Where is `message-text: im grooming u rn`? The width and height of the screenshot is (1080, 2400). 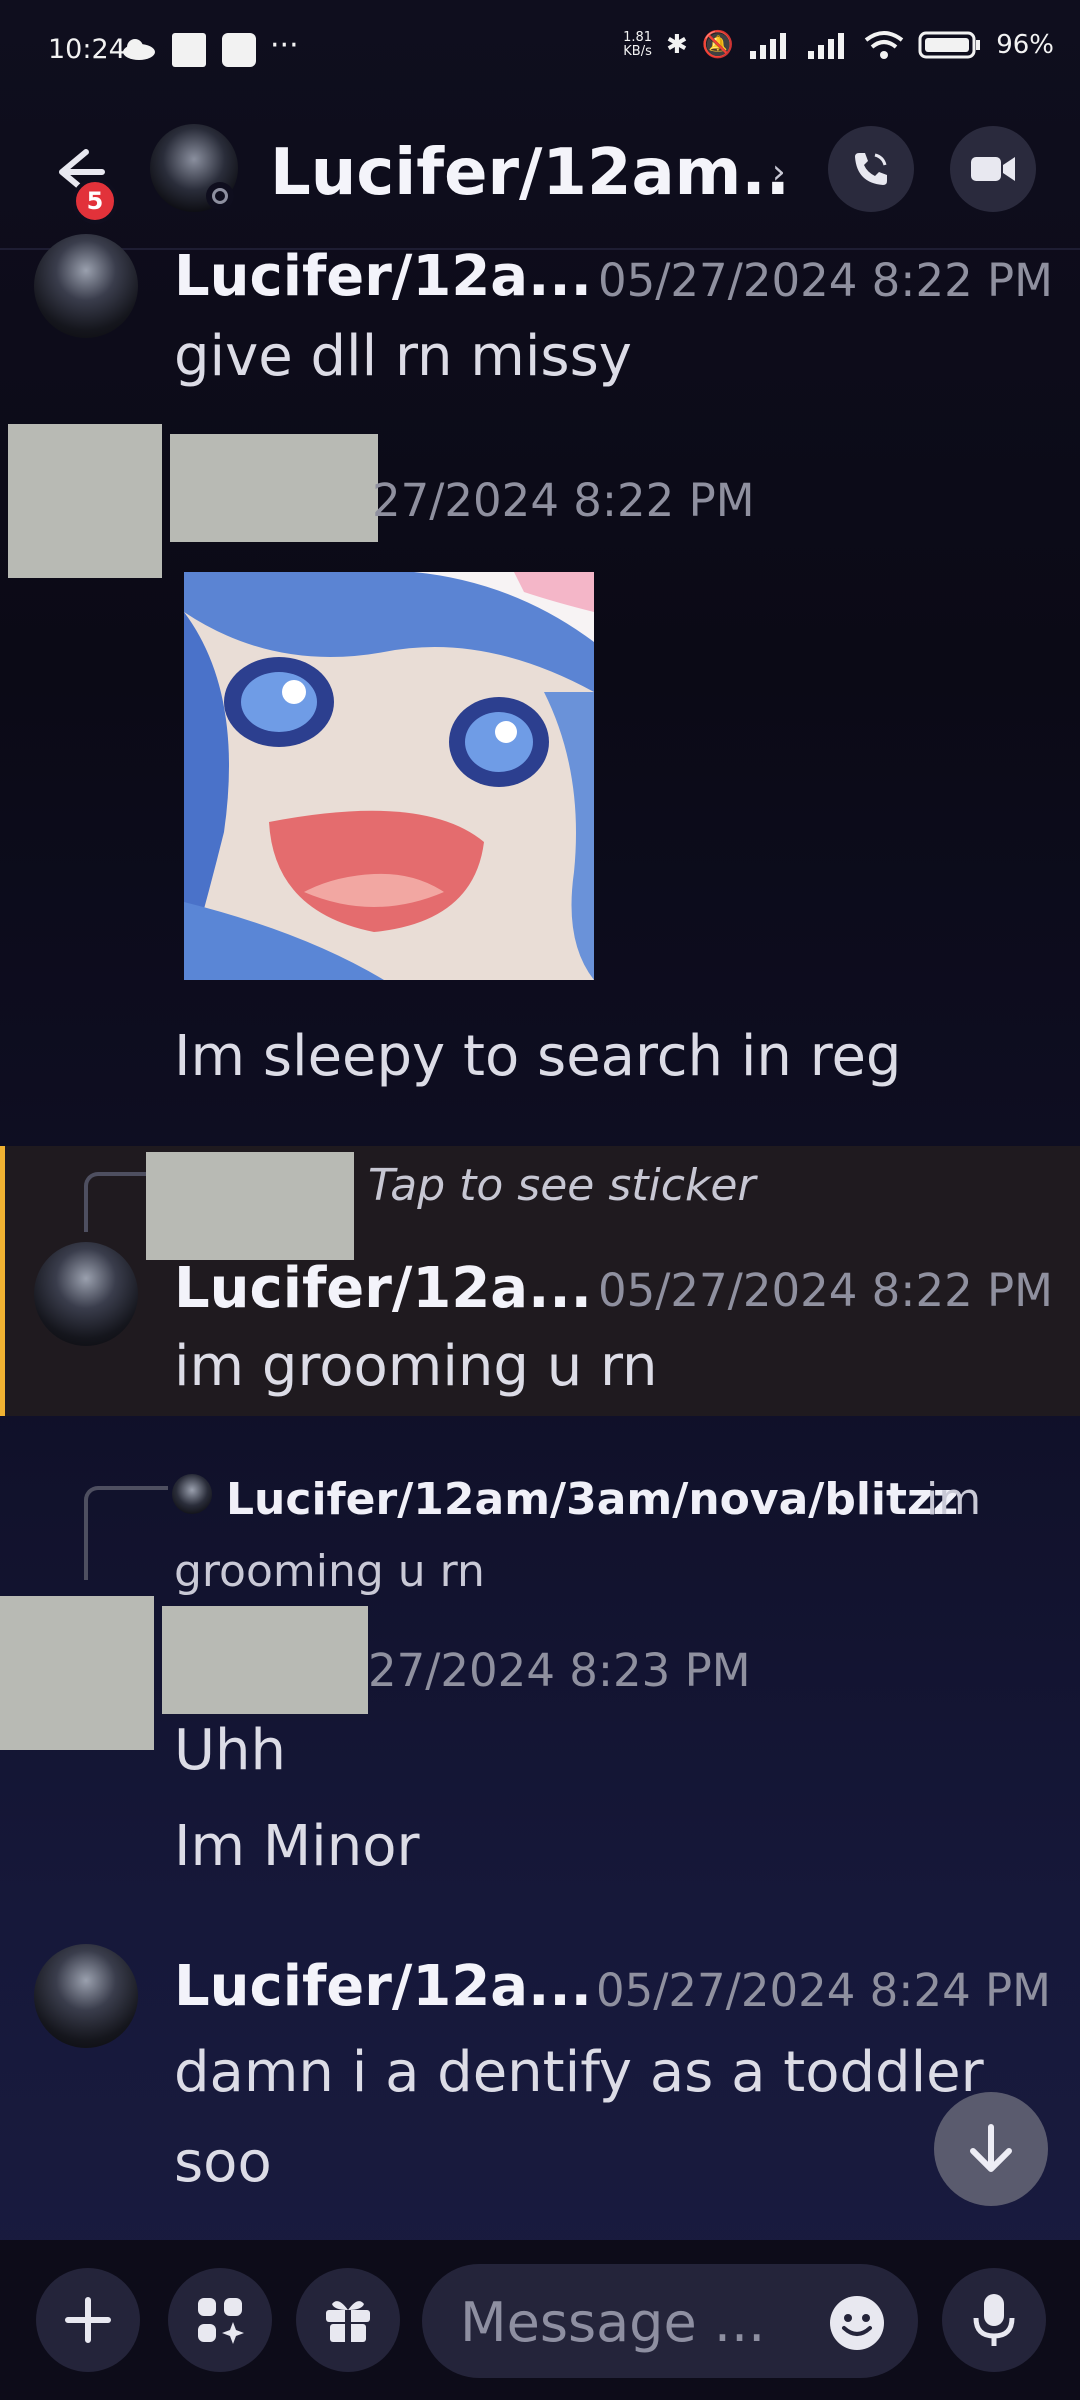
message-text: im grooming u rn is located at coordinates (416, 1366).